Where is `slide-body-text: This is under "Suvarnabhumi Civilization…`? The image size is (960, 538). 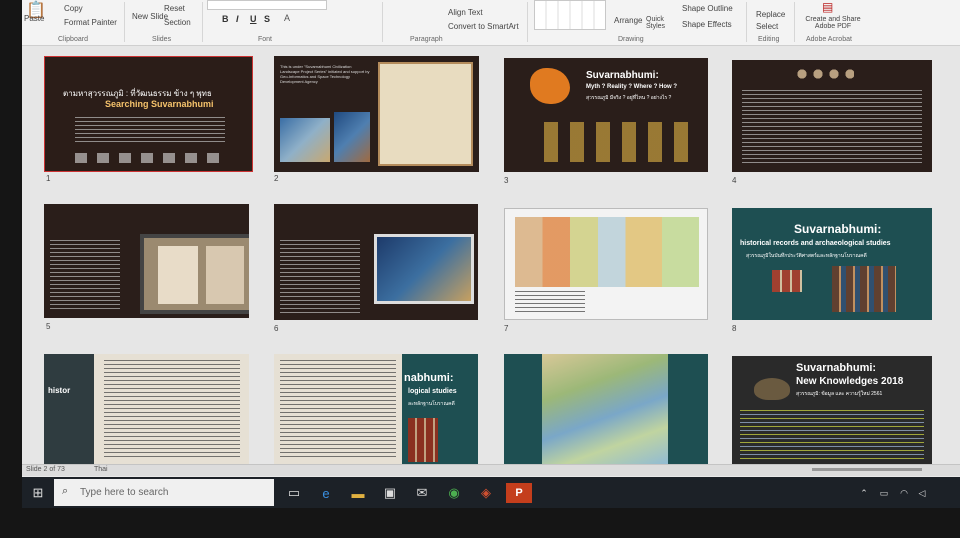 slide-body-text: This is under "Suvarnabhumi Civilization… is located at coordinates (325, 74).